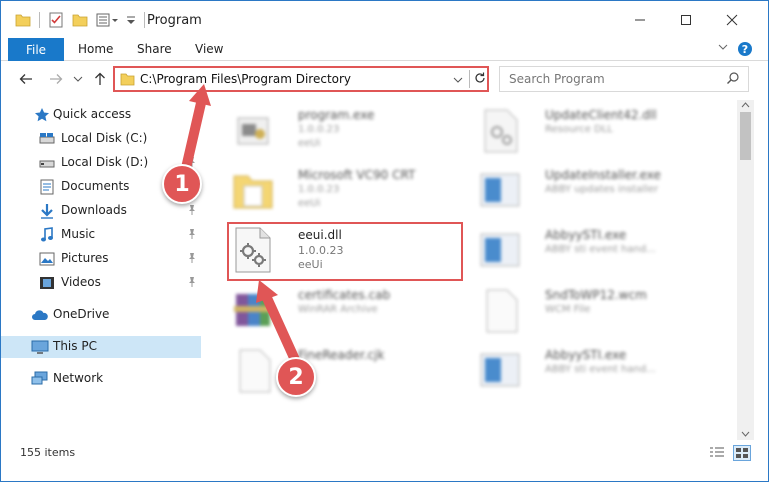  I want to click on file-item: FineReader.cjk, so click(355, 371).